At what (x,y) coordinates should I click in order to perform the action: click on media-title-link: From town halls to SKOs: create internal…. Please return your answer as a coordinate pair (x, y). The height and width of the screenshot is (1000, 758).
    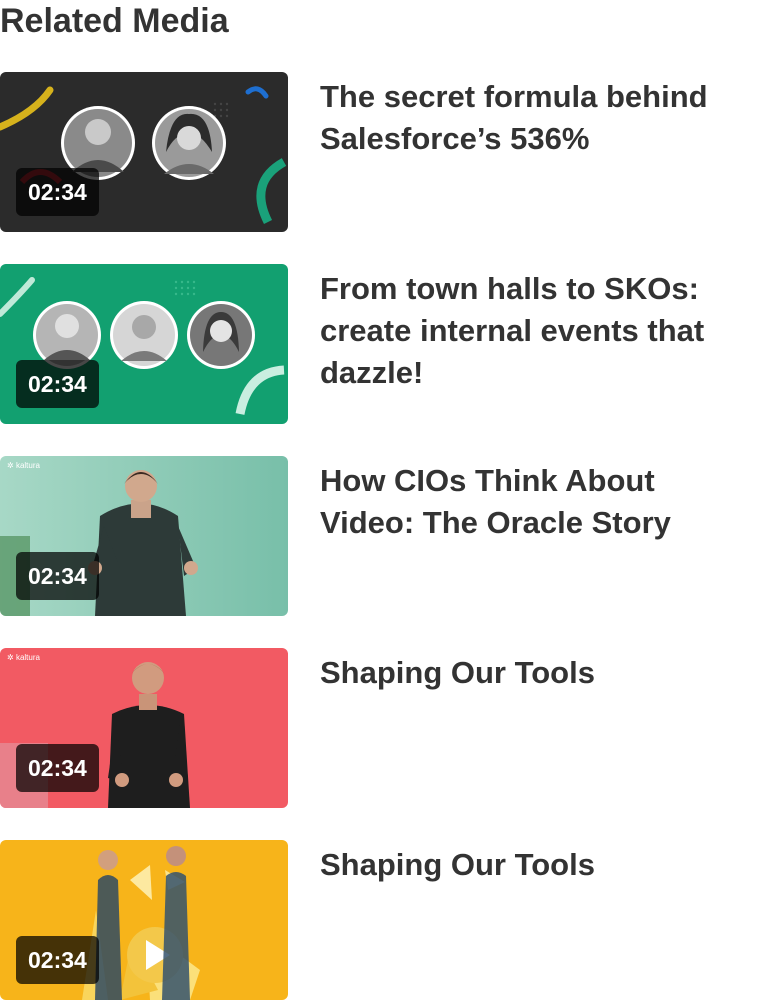
    Looking at the image, I should click on (530, 331).